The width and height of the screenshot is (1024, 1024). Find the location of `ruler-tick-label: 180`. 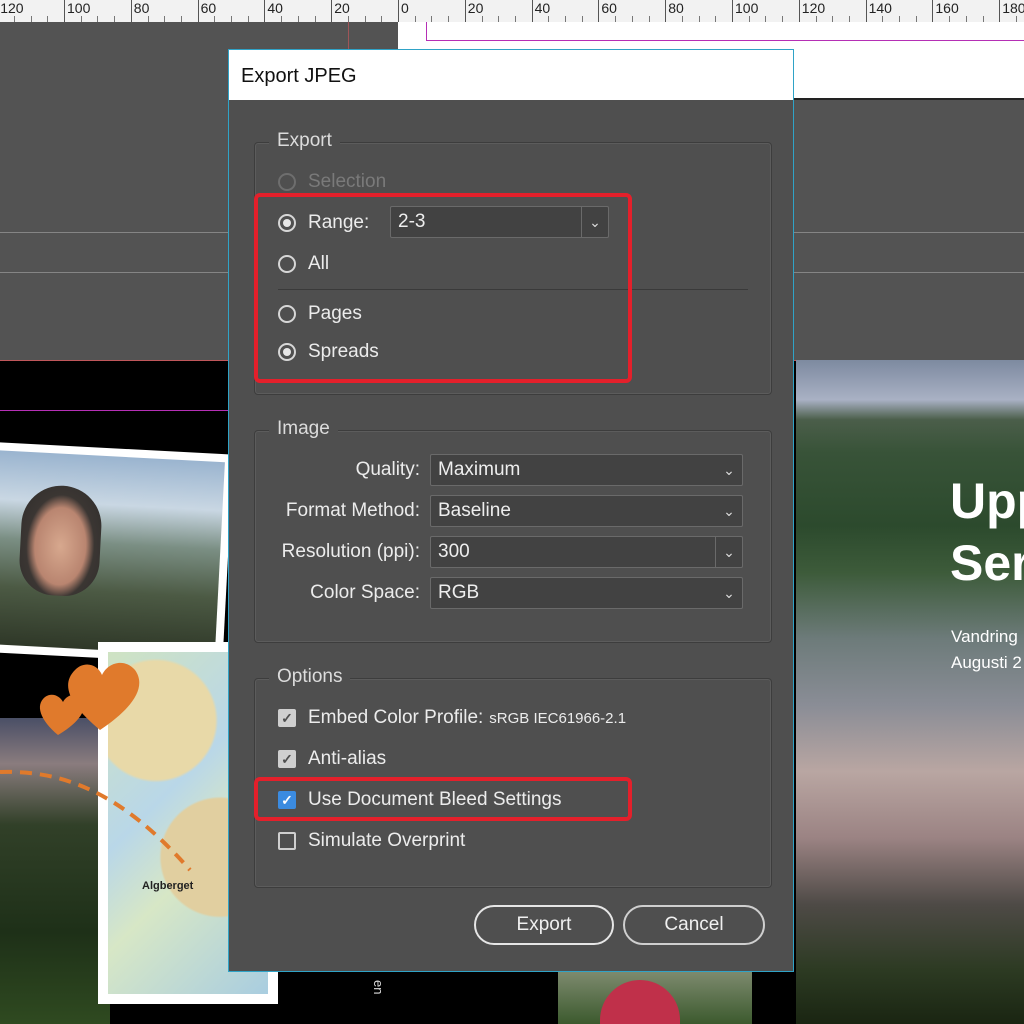

ruler-tick-label: 180 is located at coordinates (1013, 8).